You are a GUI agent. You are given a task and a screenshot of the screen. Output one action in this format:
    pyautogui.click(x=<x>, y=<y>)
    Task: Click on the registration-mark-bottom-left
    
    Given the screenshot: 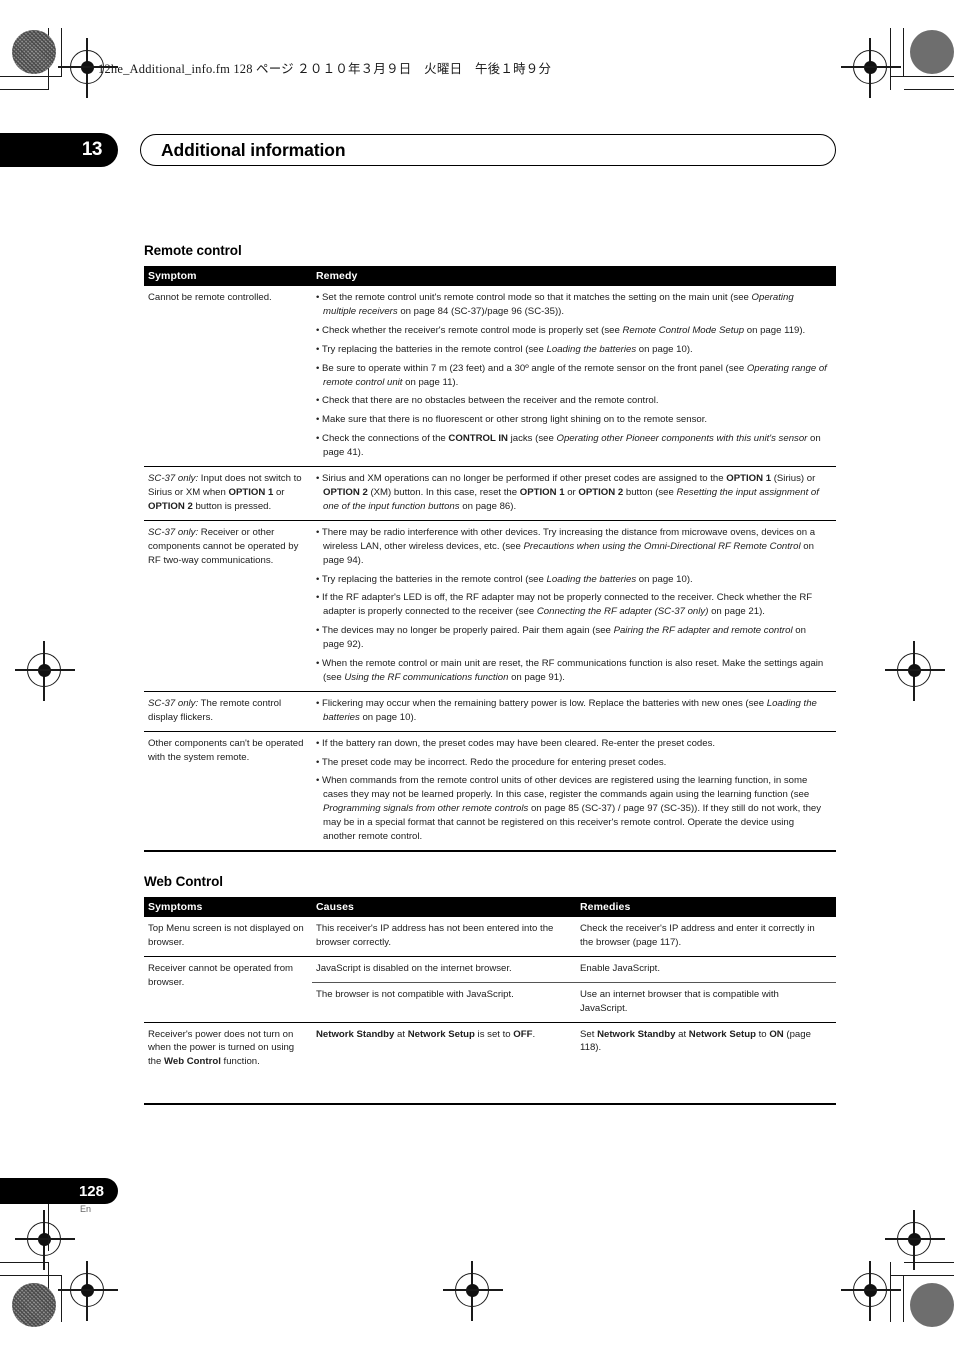 What is the action you would take?
    pyautogui.click(x=88, y=1291)
    